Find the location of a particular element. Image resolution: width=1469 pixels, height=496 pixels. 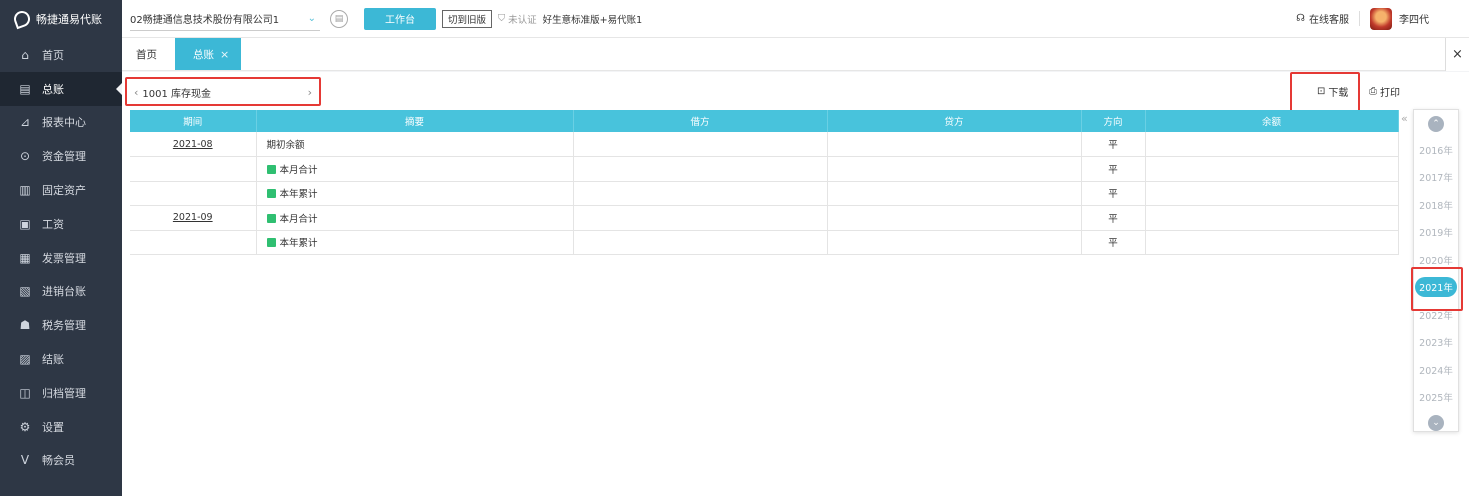

sidebar-item-fund-management: ⊙ 资金管理 is located at coordinates (61, 156).